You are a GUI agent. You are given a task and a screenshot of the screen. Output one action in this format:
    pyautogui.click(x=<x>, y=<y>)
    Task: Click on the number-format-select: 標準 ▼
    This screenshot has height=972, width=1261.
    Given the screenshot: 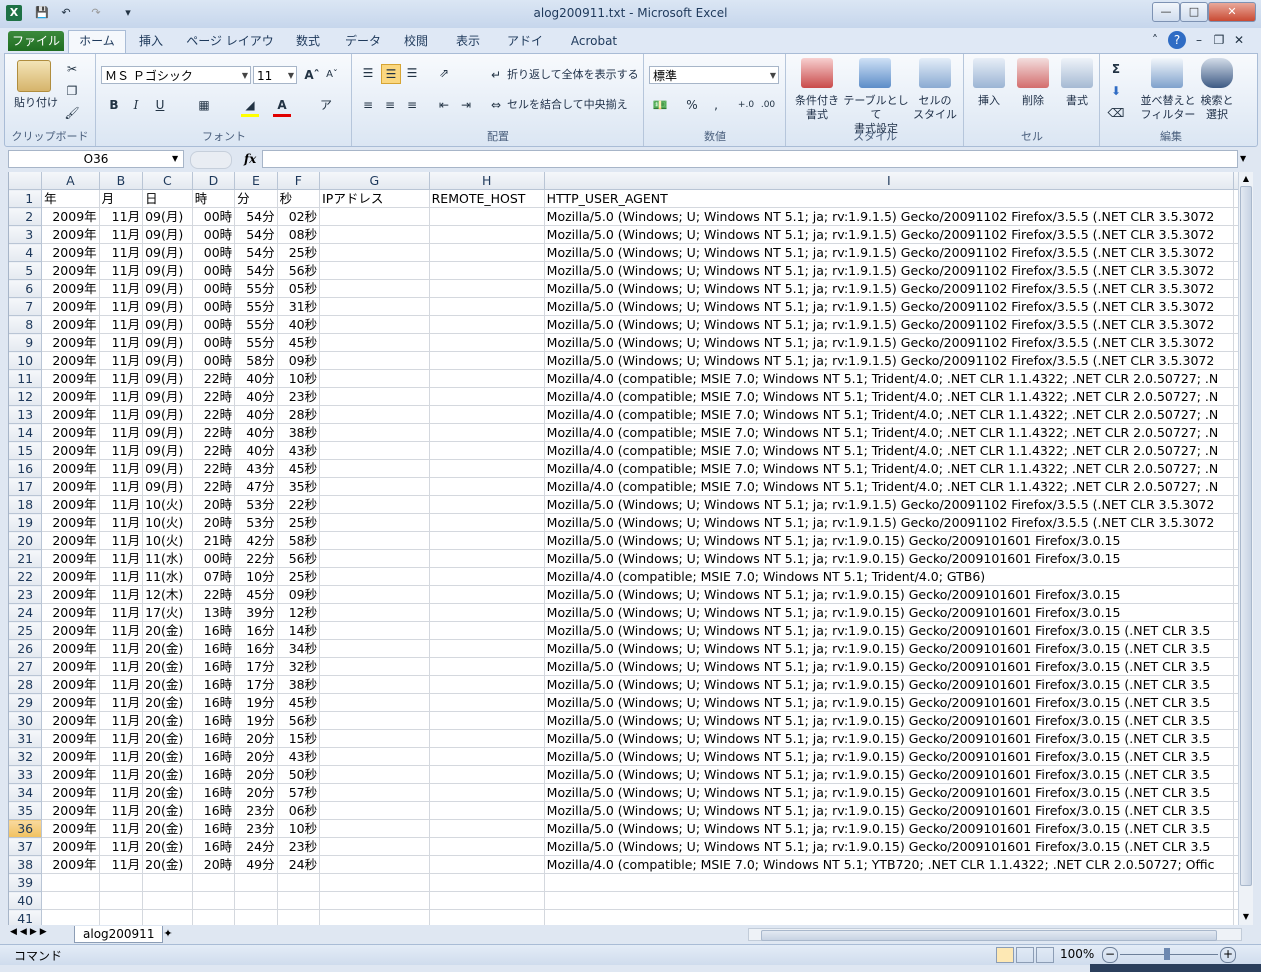 What is the action you would take?
    pyautogui.click(x=714, y=75)
    